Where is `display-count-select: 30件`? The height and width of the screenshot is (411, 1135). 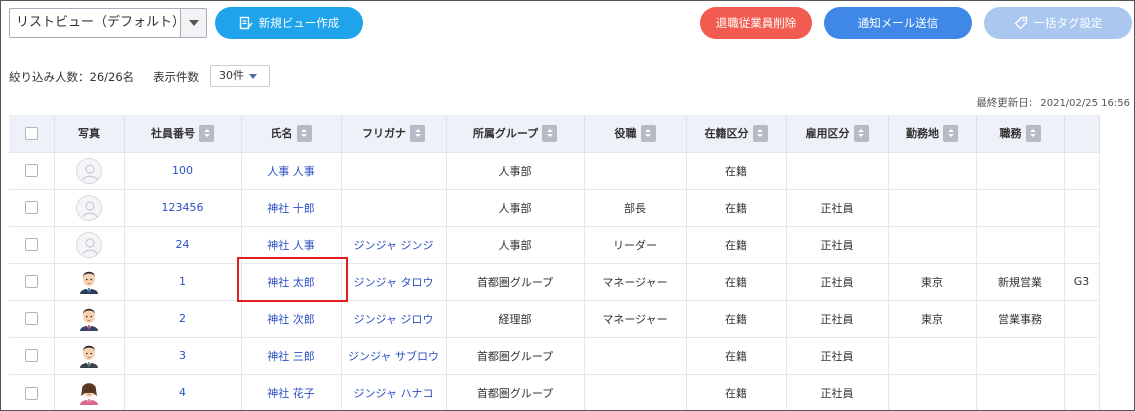 display-count-select: 30件 is located at coordinates (240, 76).